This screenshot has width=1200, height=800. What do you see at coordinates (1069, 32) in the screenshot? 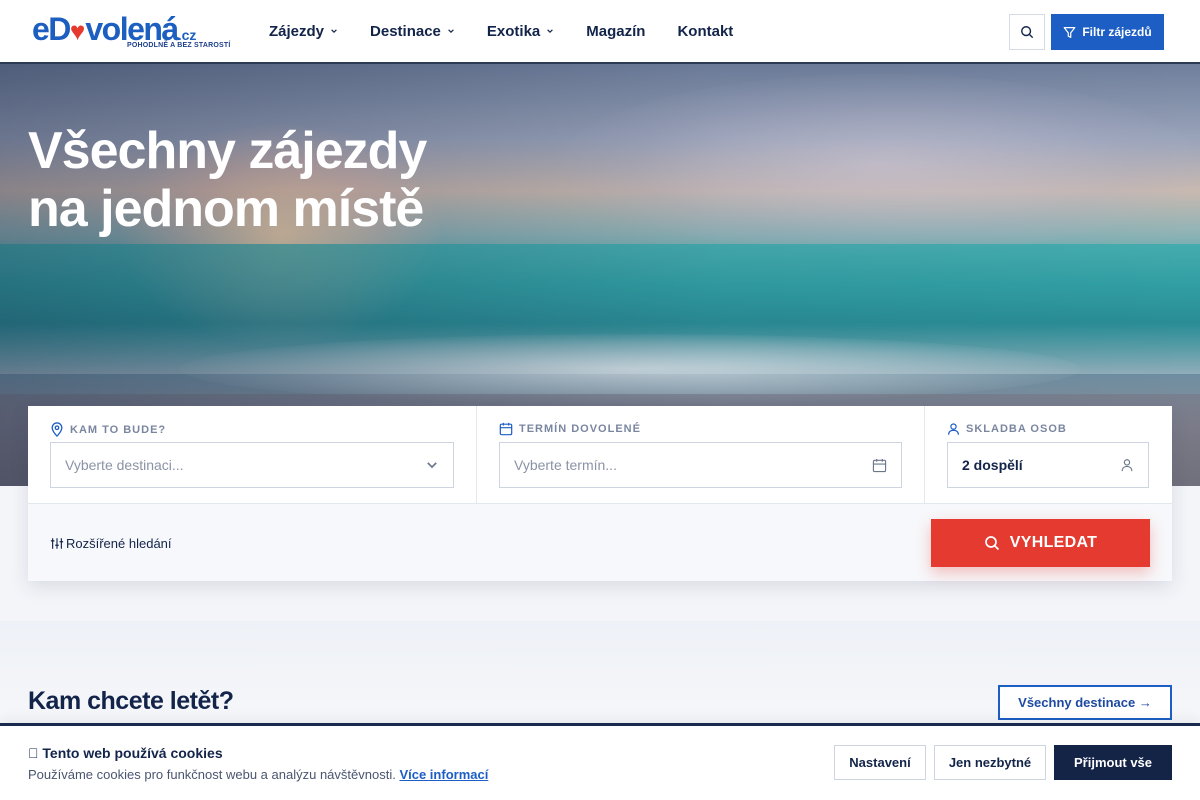
I see `filter-icon` at bounding box center [1069, 32].